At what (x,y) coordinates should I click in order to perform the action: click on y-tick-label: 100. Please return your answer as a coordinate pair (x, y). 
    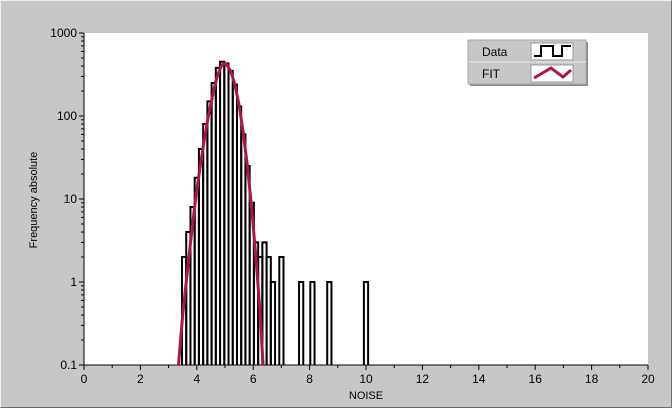
    Looking at the image, I should click on (67, 116).